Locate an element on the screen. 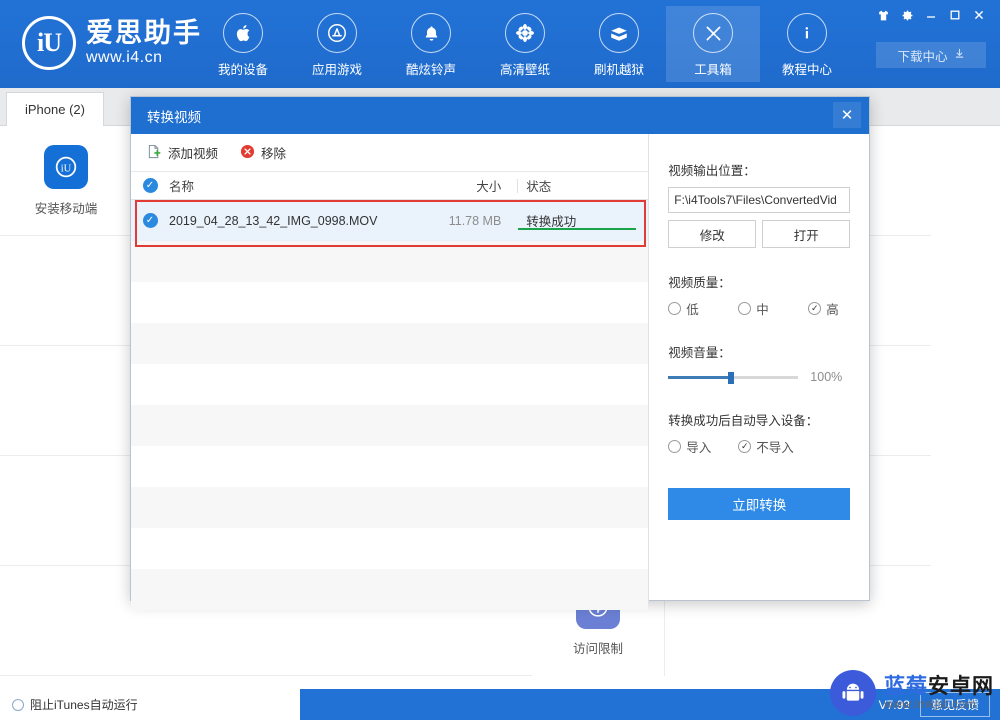 The width and height of the screenshot is (1000, 720). nav-label: 我的设备 is located at coordinates (242, 70).